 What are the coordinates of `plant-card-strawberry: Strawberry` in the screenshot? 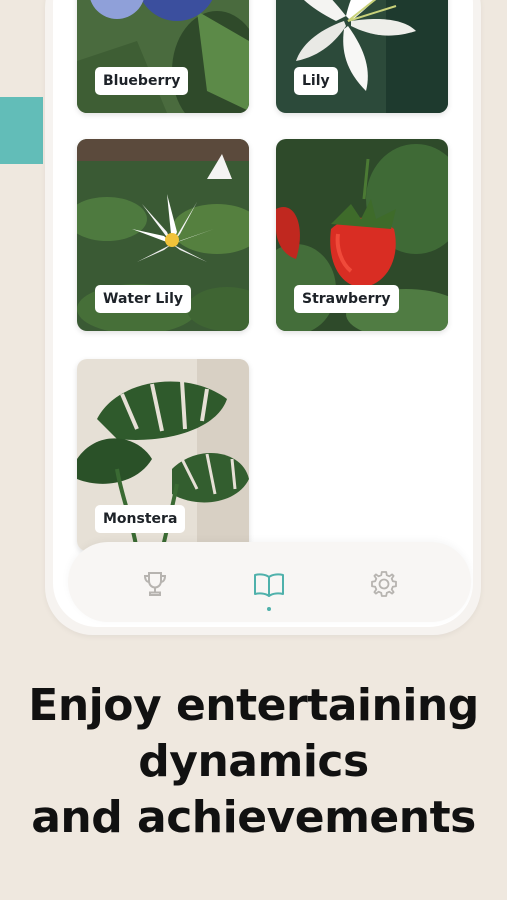 It's located at (362, 235).